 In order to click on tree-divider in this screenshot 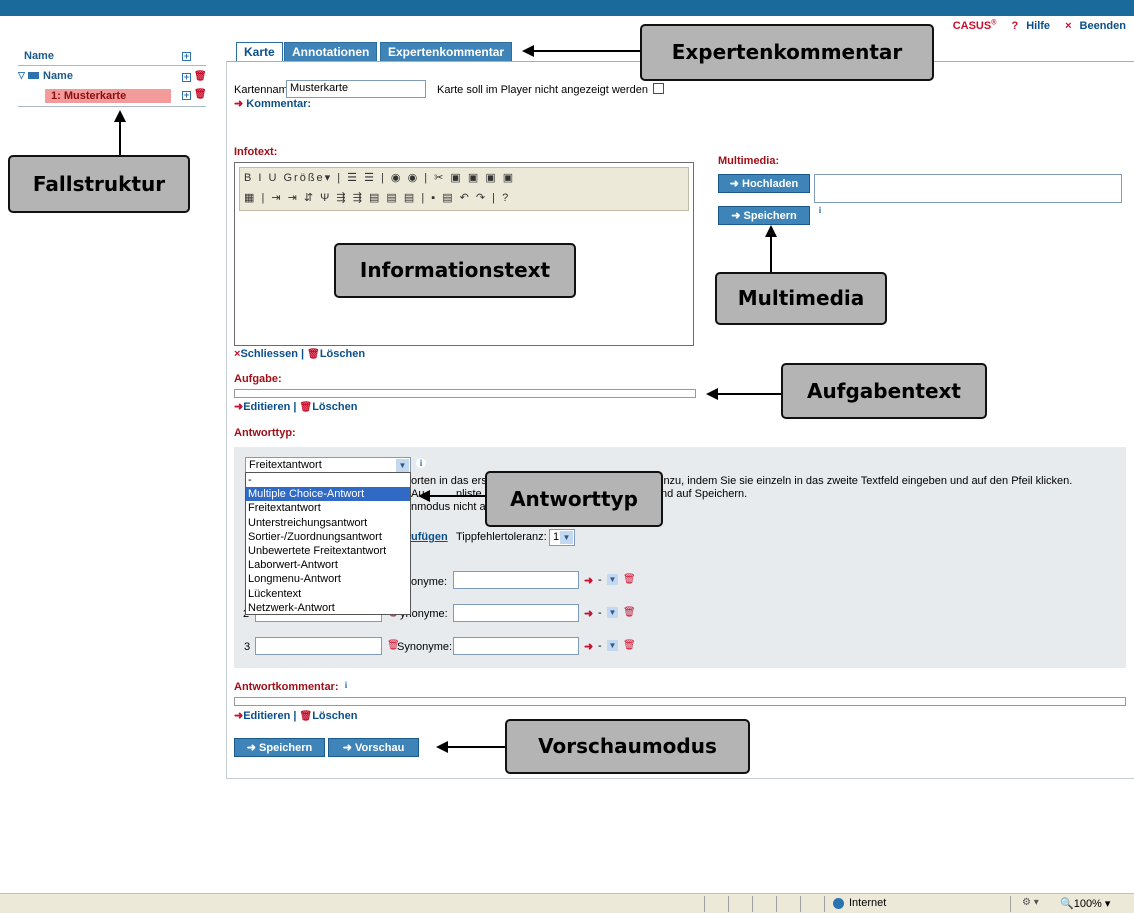, I will do `click(112, 106)`.